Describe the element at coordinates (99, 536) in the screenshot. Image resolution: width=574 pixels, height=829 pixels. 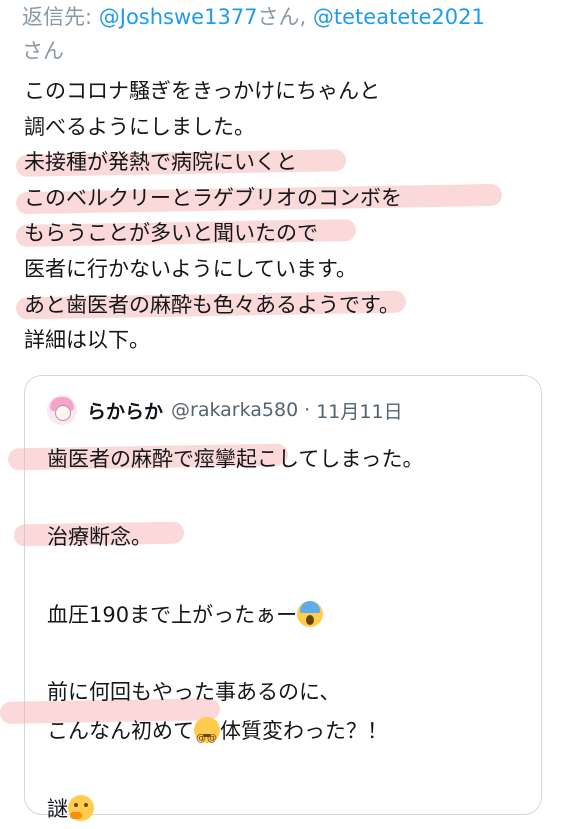
I see `quote-line: 治療断念。` at that location.